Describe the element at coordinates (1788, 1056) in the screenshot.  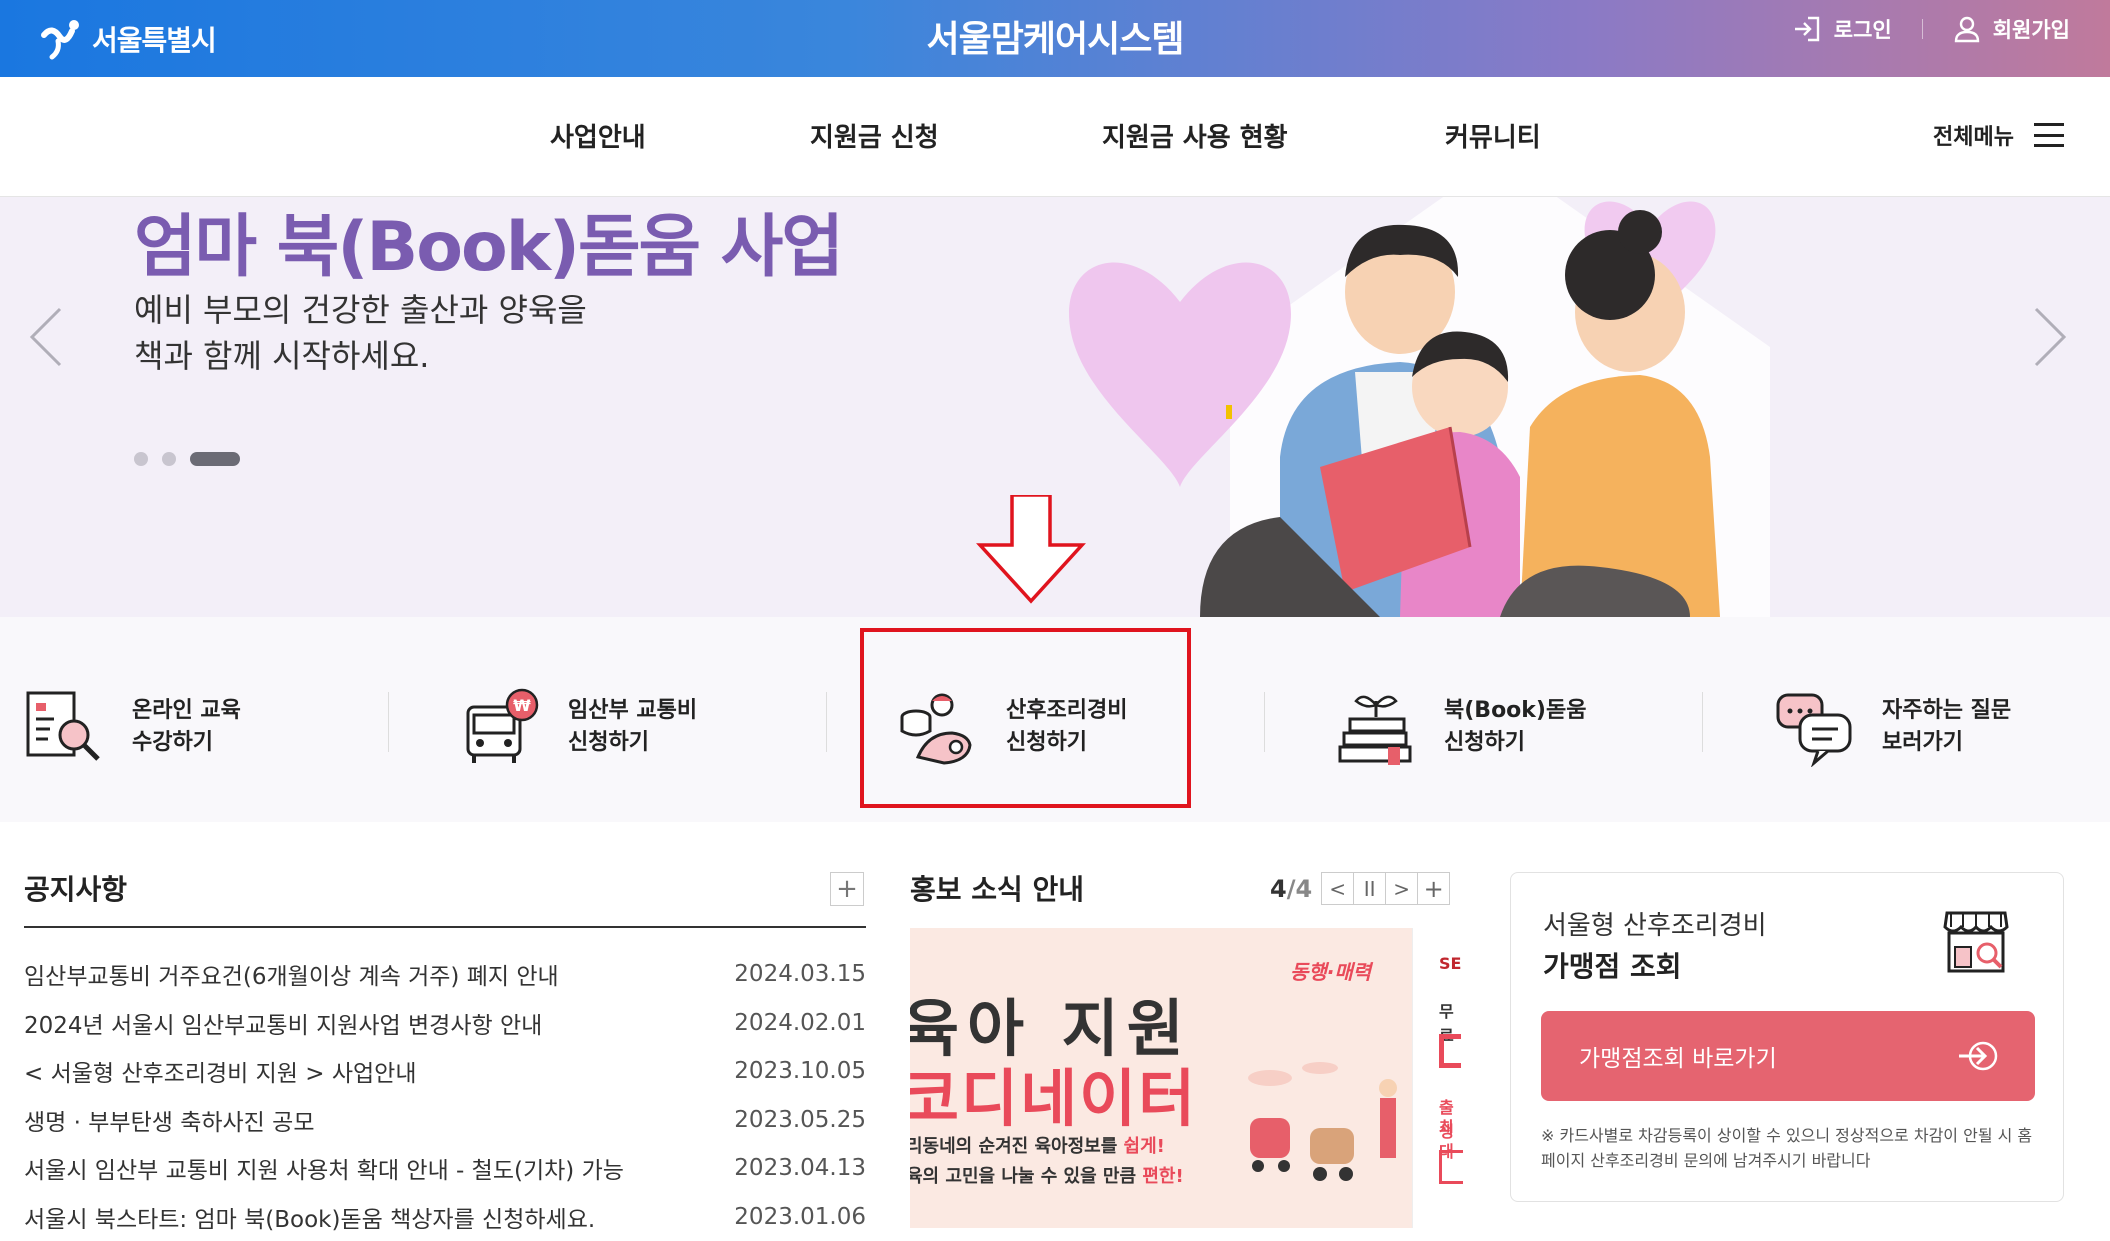
I see `store-lookup-button: 가맹점조회 바로가기` at that location.